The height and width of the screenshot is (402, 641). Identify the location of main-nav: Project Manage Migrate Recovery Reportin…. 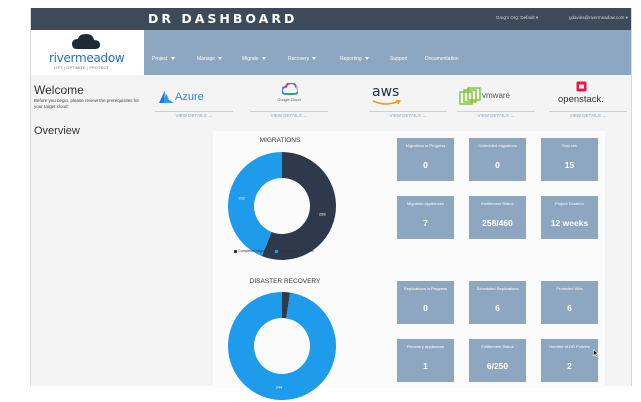
(387, 52).